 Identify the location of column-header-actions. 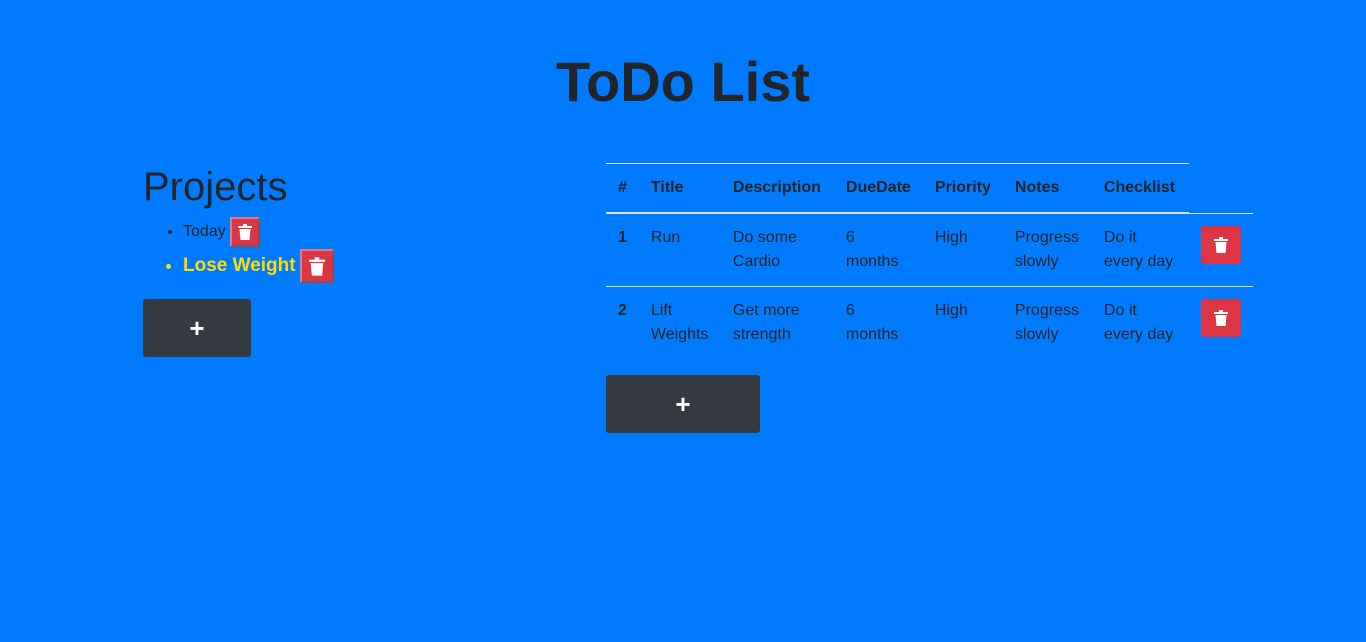
(1220, 188).